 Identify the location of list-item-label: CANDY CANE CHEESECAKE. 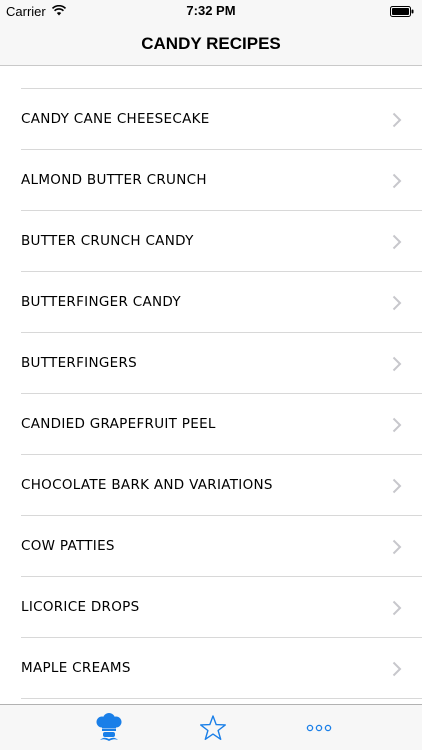
(115, 119).